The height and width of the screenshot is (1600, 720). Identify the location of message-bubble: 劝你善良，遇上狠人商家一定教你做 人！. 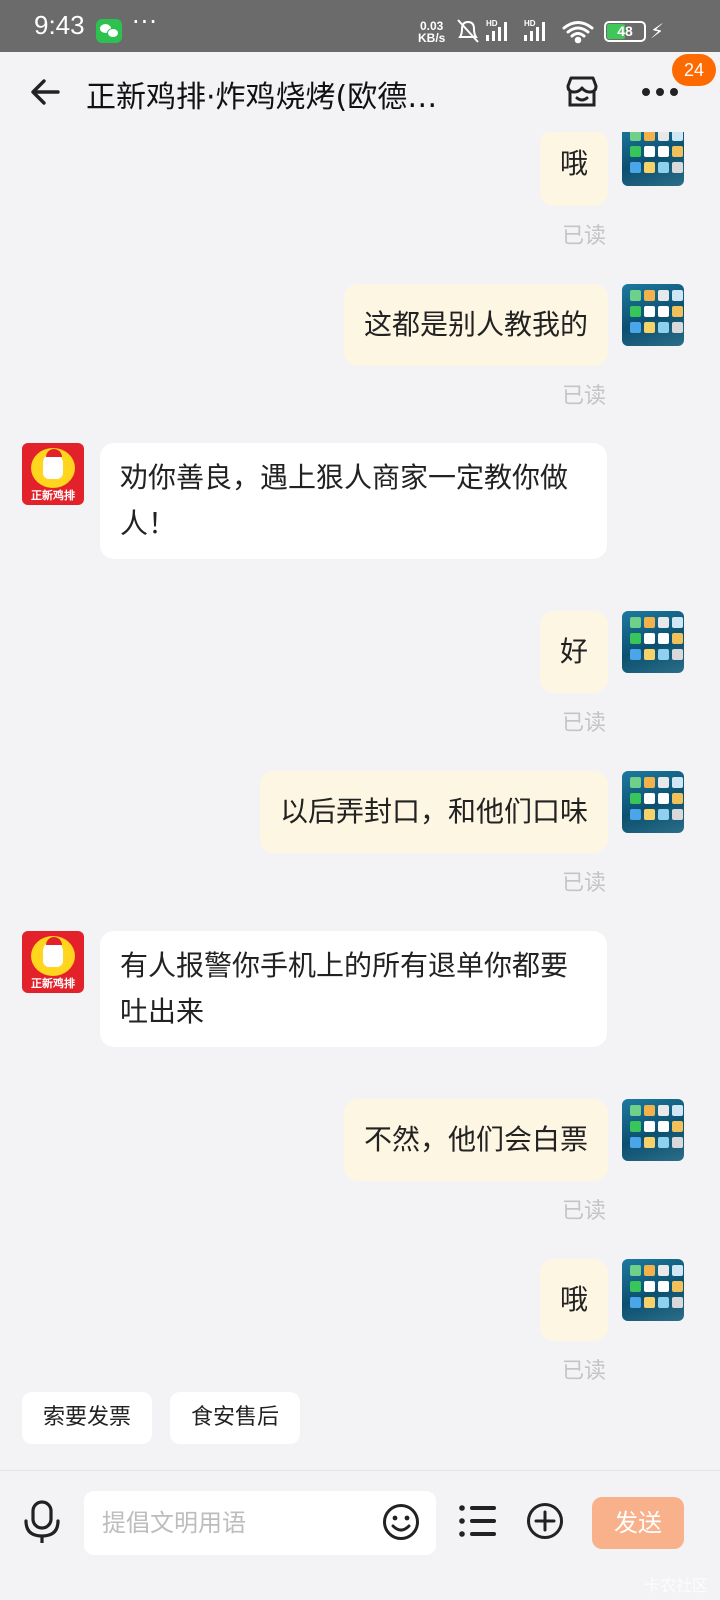
(353, 501).